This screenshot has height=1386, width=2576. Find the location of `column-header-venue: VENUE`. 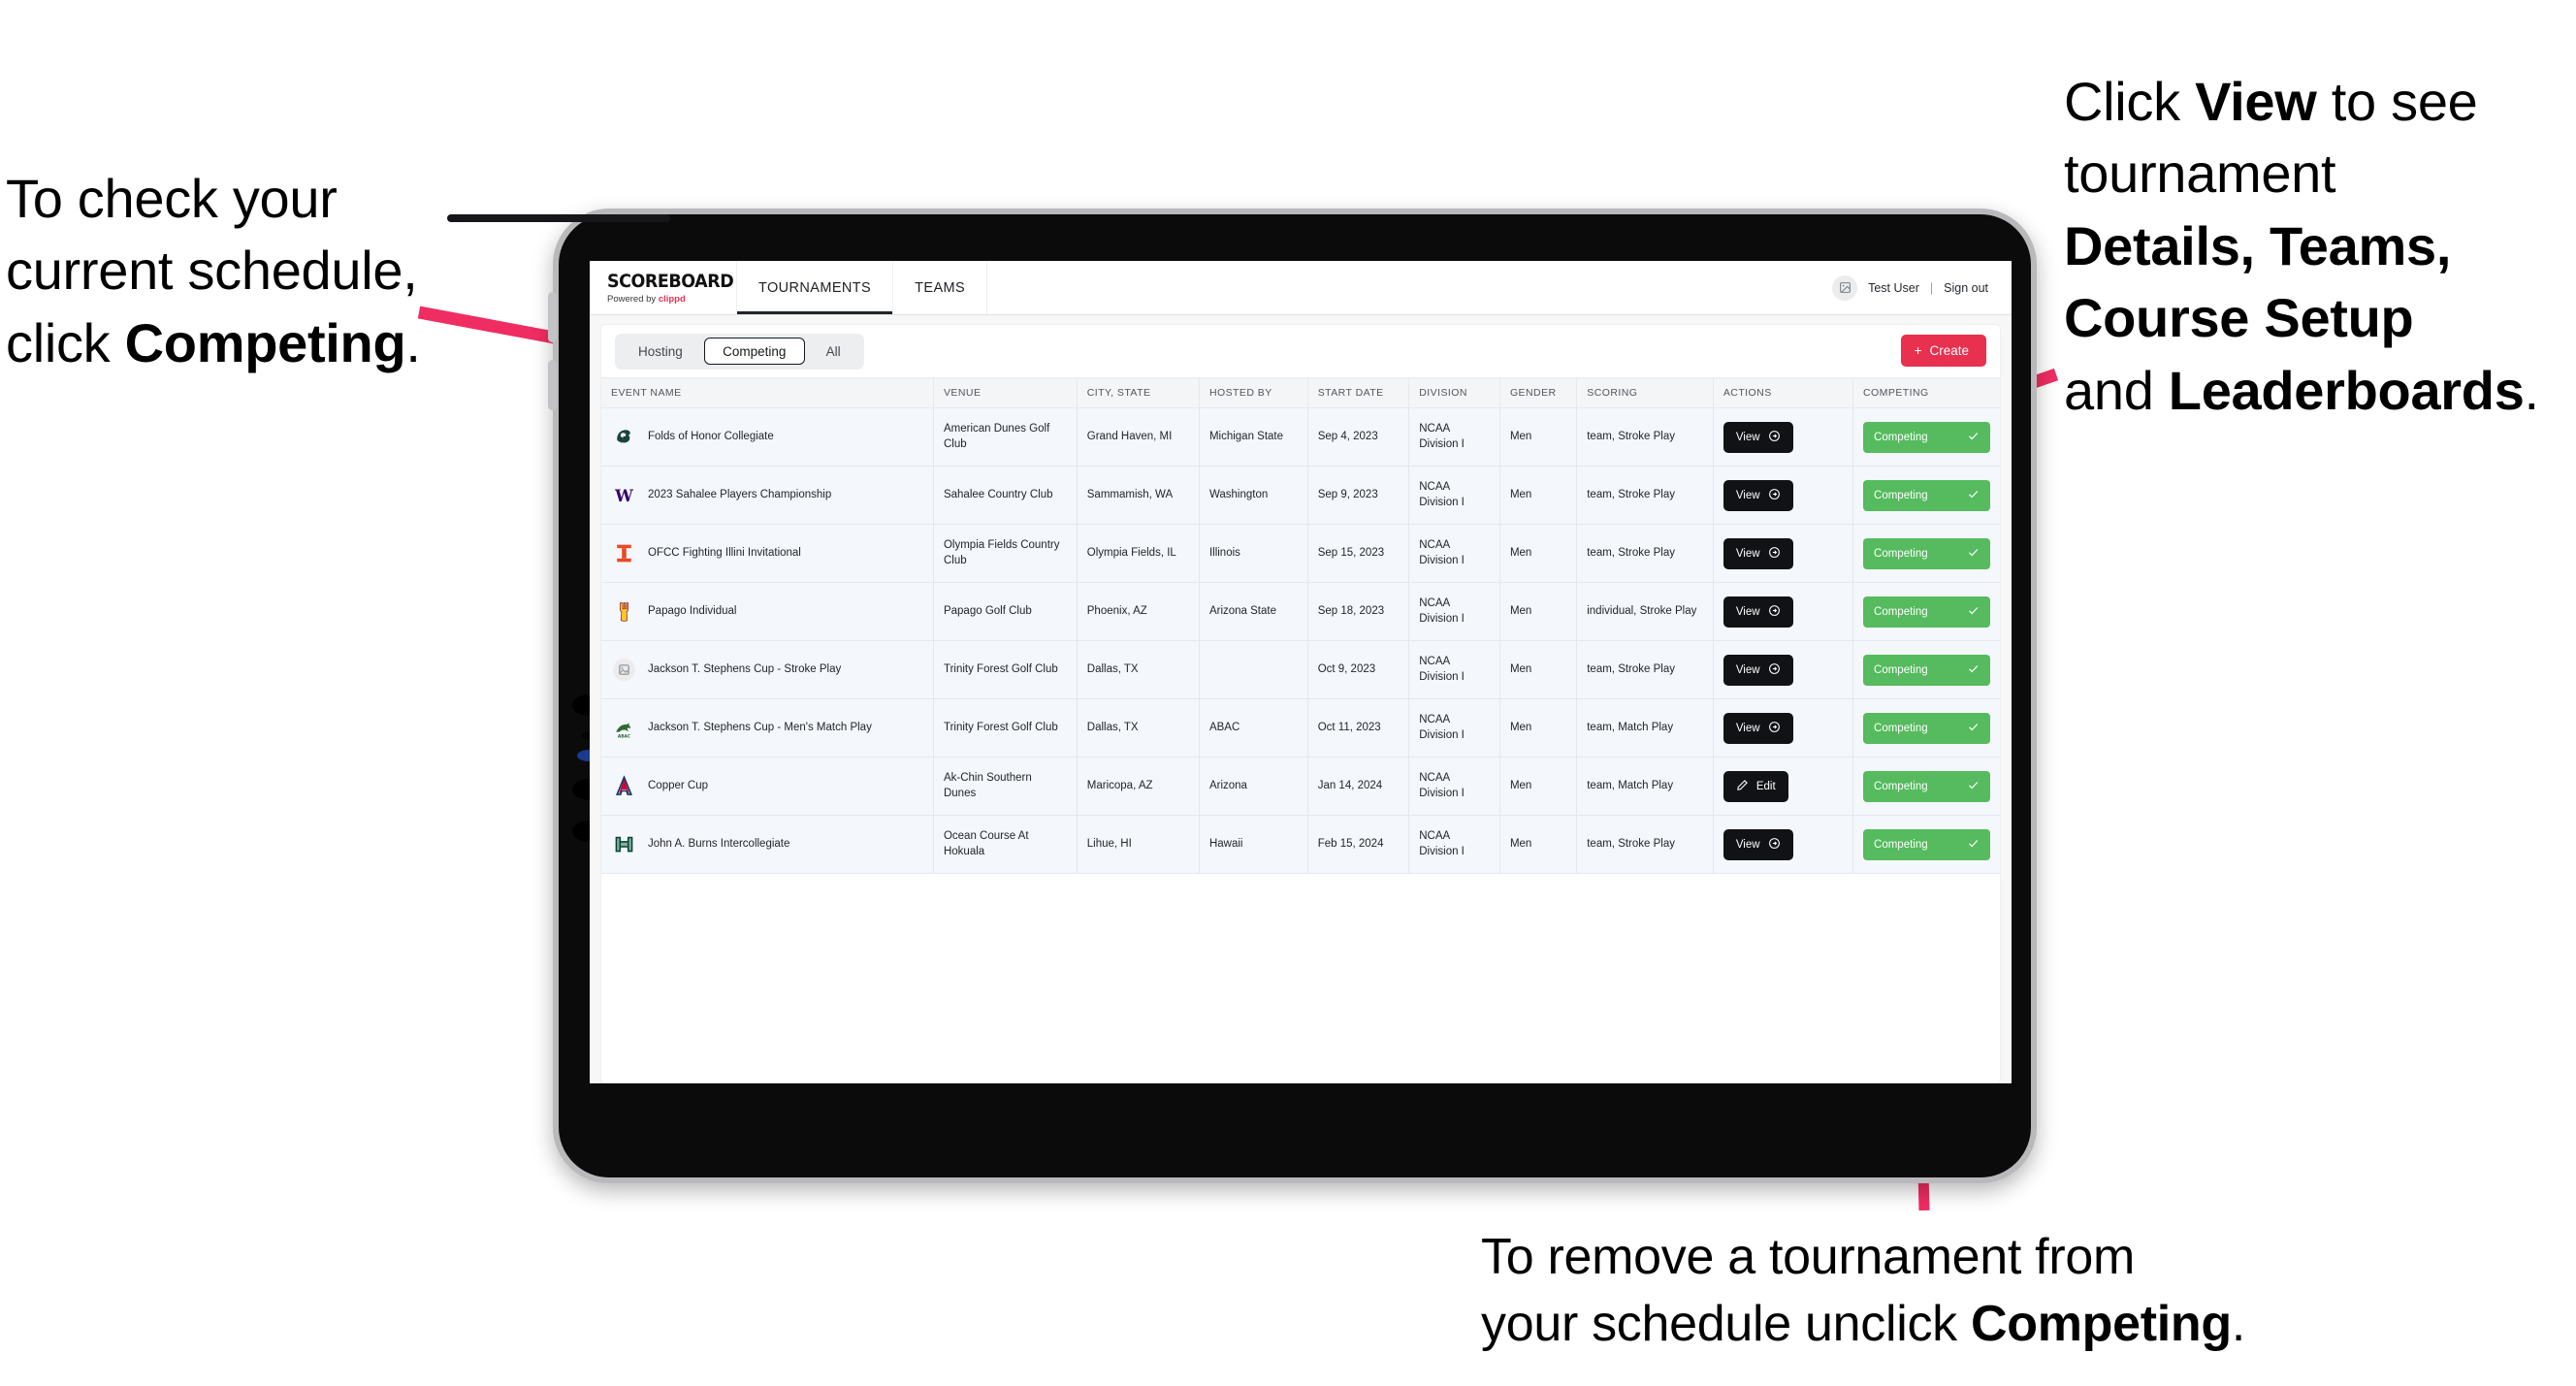

column-header-venue: VENUE is located at coordinates (1005, 392).